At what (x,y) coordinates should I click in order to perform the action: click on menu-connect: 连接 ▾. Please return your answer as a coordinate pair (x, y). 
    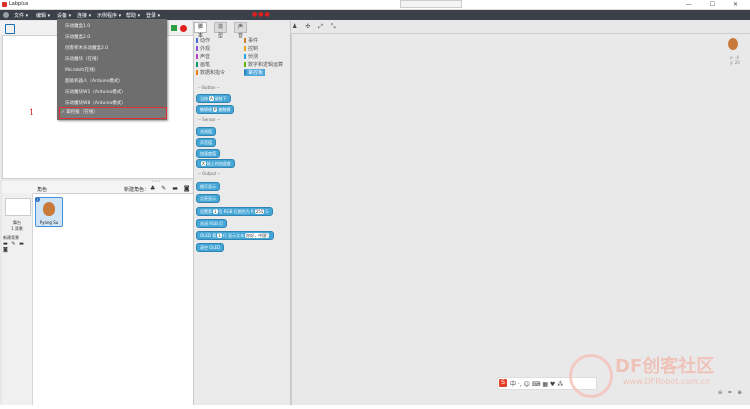
    Looking at the image, I should click on (84, 15).